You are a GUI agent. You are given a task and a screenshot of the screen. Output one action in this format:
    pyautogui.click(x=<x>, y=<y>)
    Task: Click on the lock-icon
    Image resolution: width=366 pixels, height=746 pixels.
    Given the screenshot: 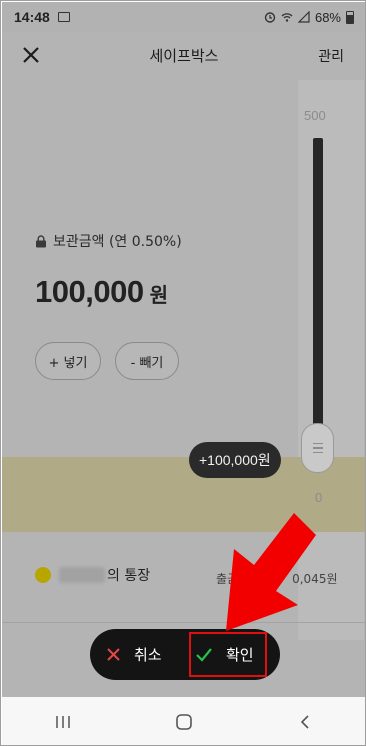 What is the action you would take?
    pyautogui.click(x=41, y=240)
    